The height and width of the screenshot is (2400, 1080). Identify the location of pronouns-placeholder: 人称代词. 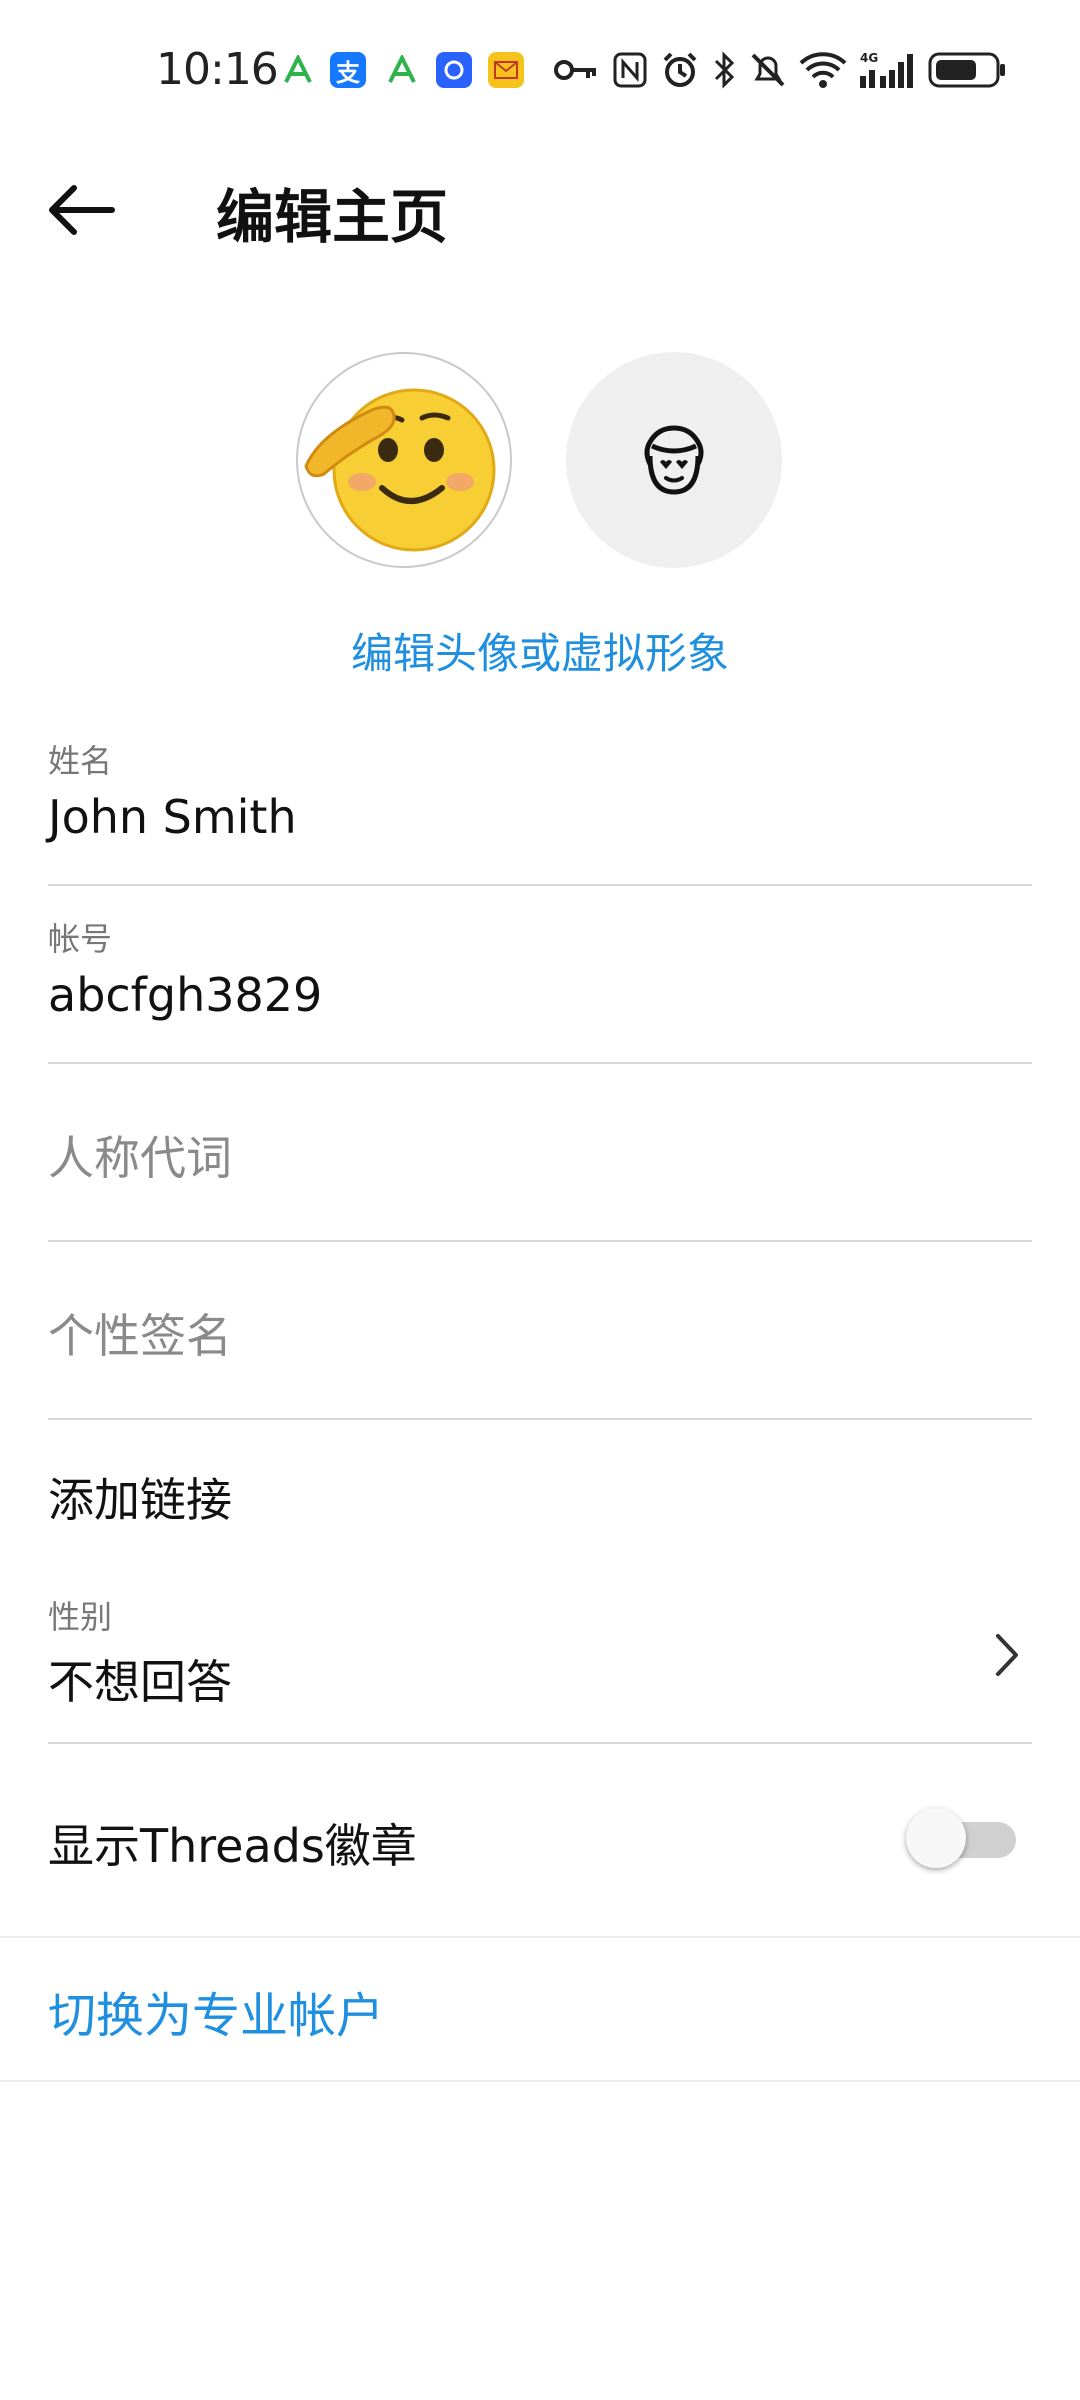
(540, 1155).